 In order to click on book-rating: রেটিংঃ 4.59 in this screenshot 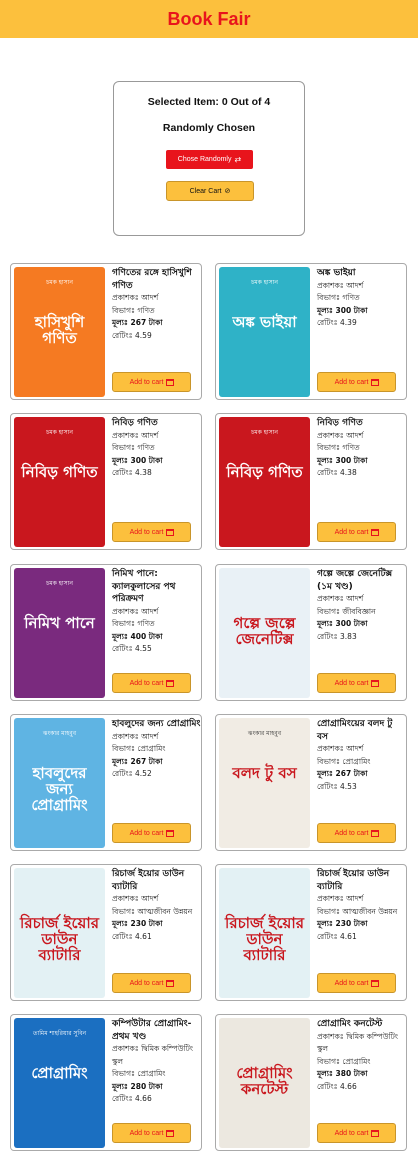, I will do `click(132, 335)`.